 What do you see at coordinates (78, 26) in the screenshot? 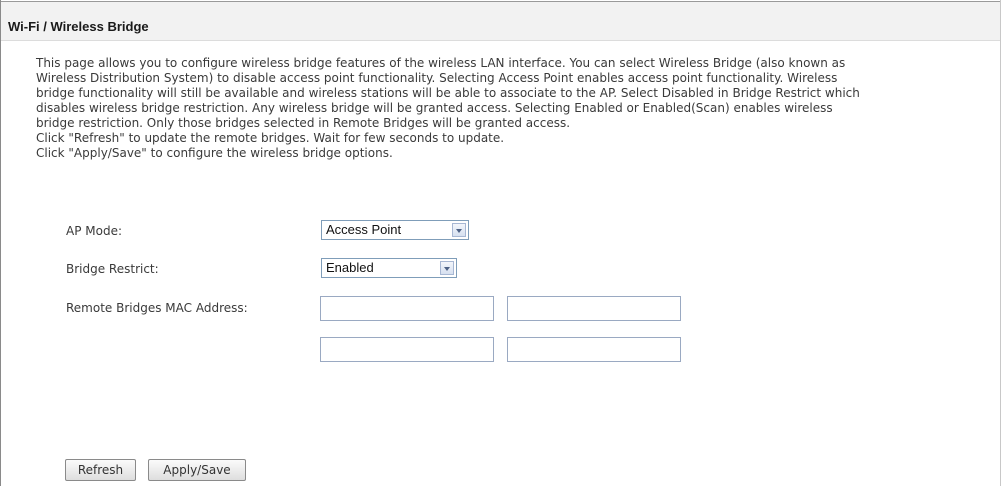
I see `page-title: Wi-Fi / Wireless Bridge` at bounding box center [78, 26].